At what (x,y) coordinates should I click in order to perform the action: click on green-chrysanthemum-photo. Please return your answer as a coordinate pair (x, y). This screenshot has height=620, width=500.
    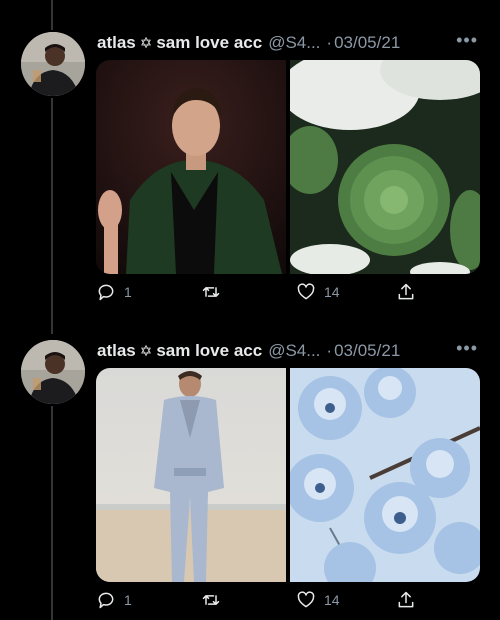
    Looking at the image, I should click on (385, 167).